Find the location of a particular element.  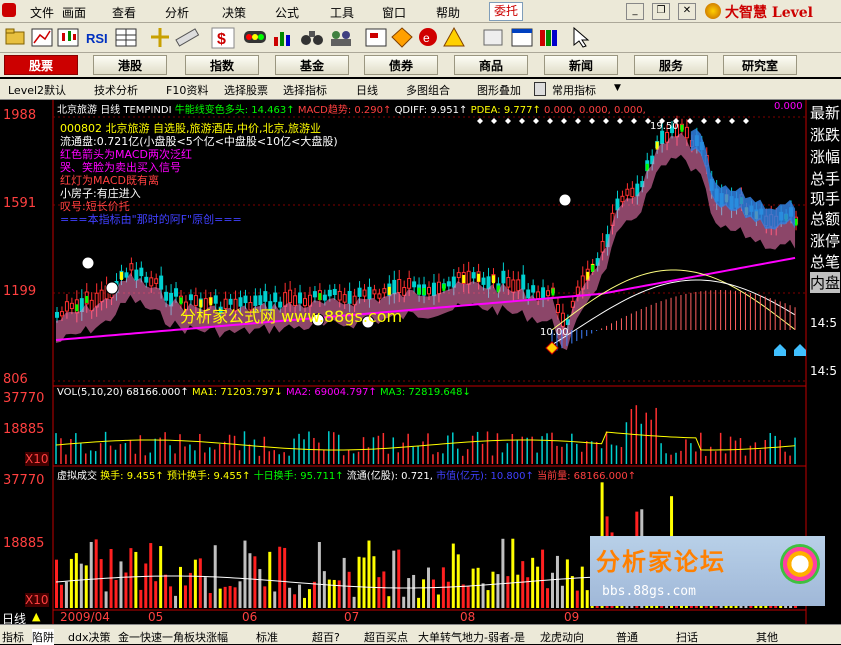

vol-legend-name: VOL(5,10,20) is located at coordinates (90, 392).